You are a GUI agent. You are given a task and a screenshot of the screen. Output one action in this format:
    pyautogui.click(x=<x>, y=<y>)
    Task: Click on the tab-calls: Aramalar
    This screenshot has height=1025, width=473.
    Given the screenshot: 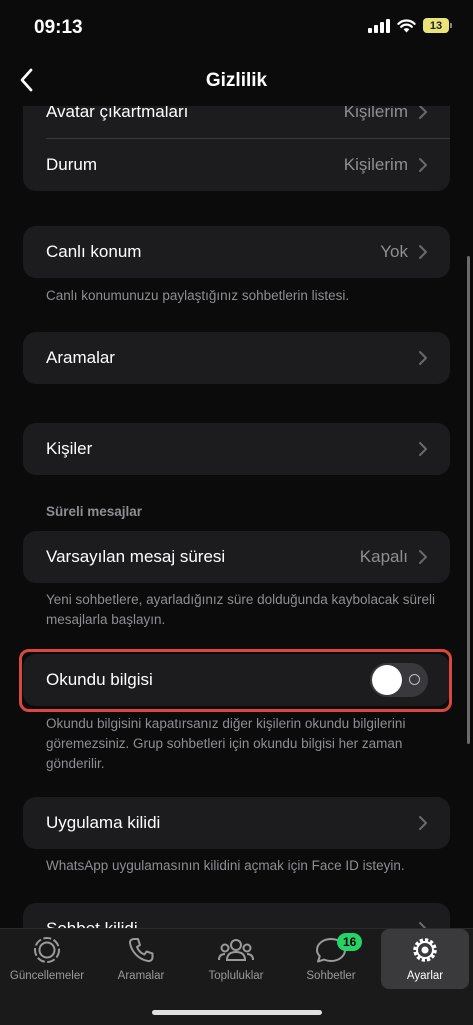 What is the action you would take?
    pyautogui.click(x=141, y=959)
    